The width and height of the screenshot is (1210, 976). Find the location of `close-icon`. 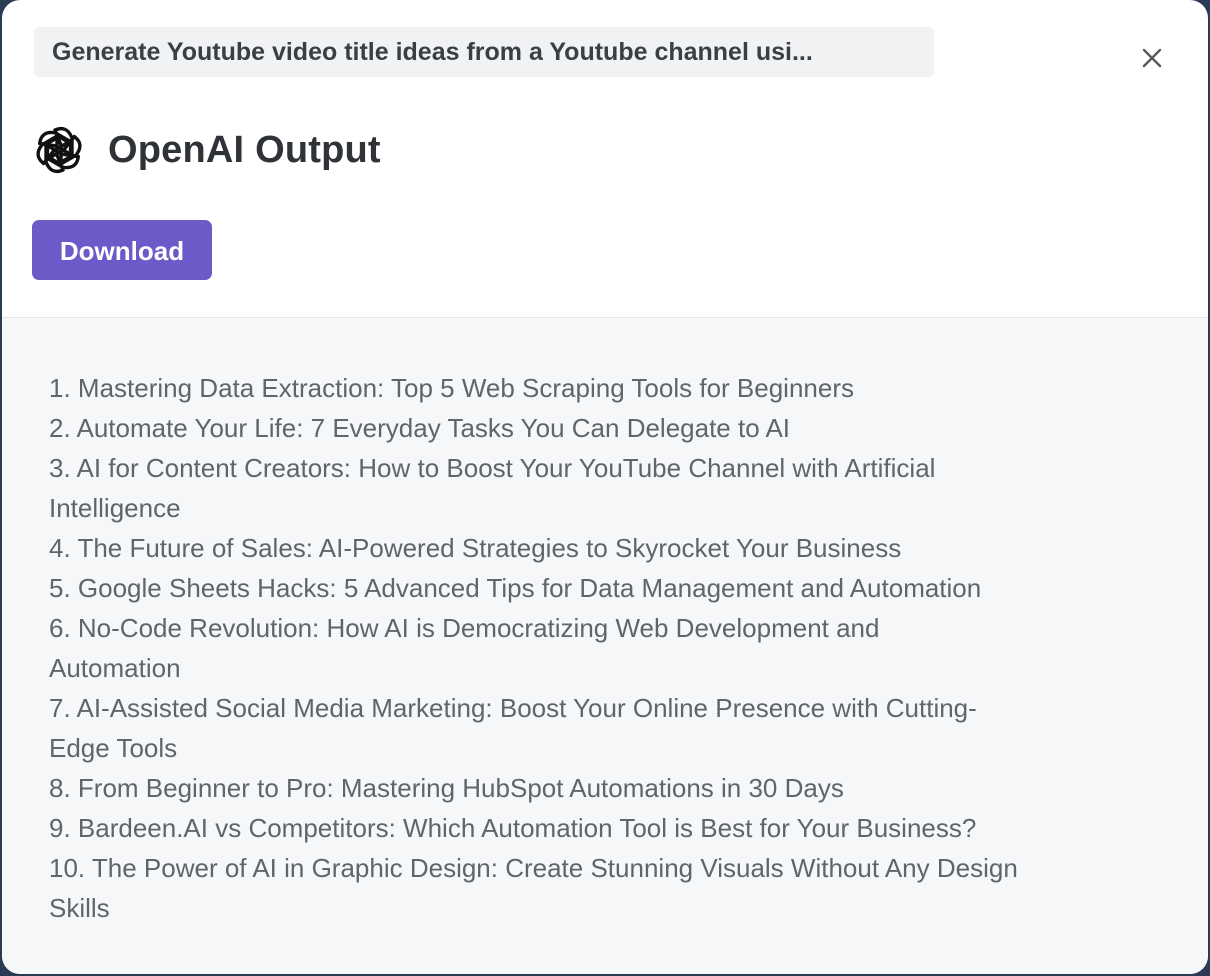

close-icon is located at coordinates (1152, 58).